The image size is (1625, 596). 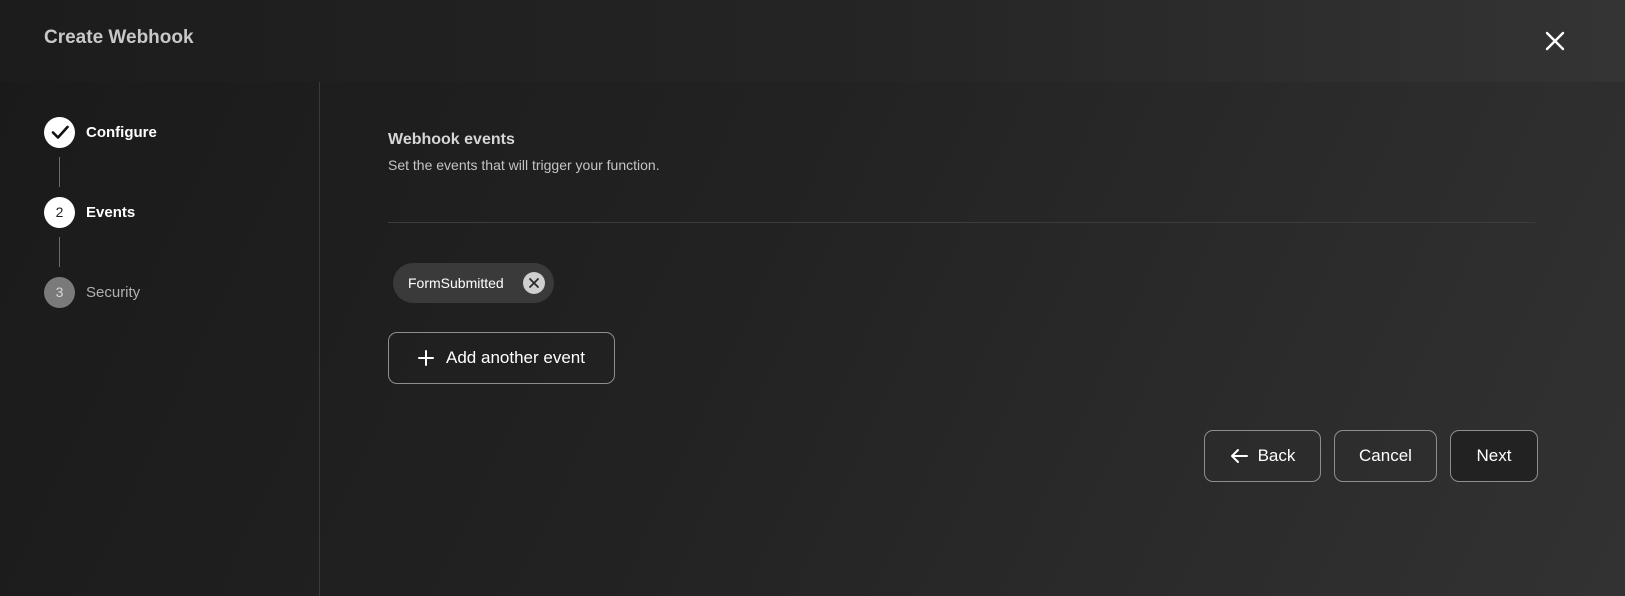 I want to click on back-button: Back, so click(x=1262, y=456).